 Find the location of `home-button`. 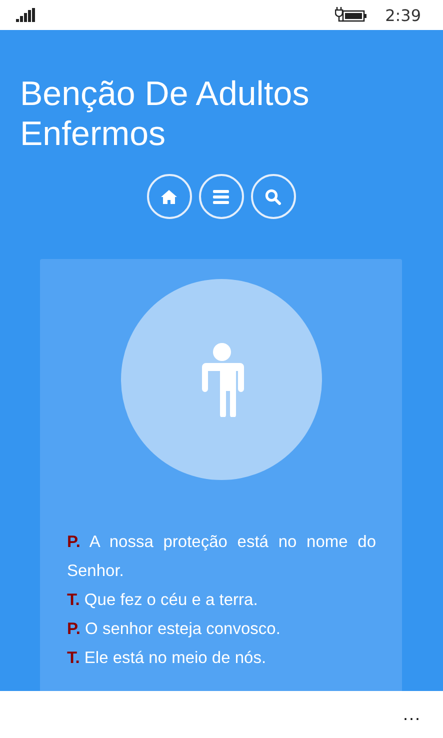

home-button is located at coordinates (169, 196).